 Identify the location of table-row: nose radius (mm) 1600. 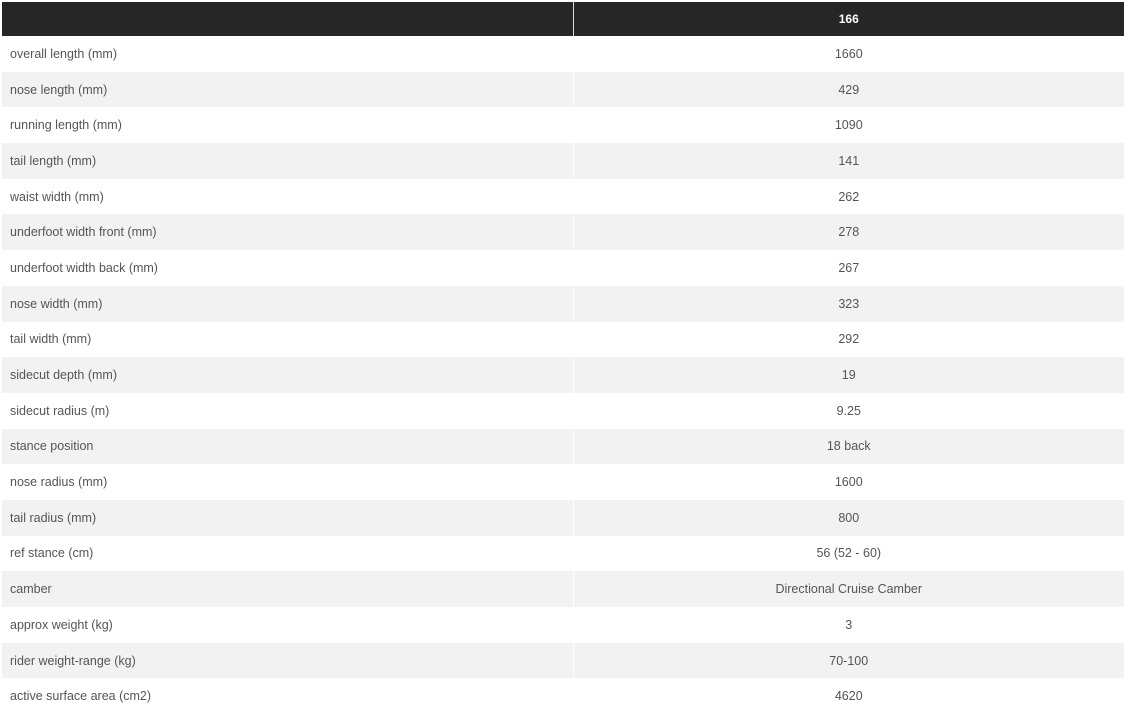
(563, 482).